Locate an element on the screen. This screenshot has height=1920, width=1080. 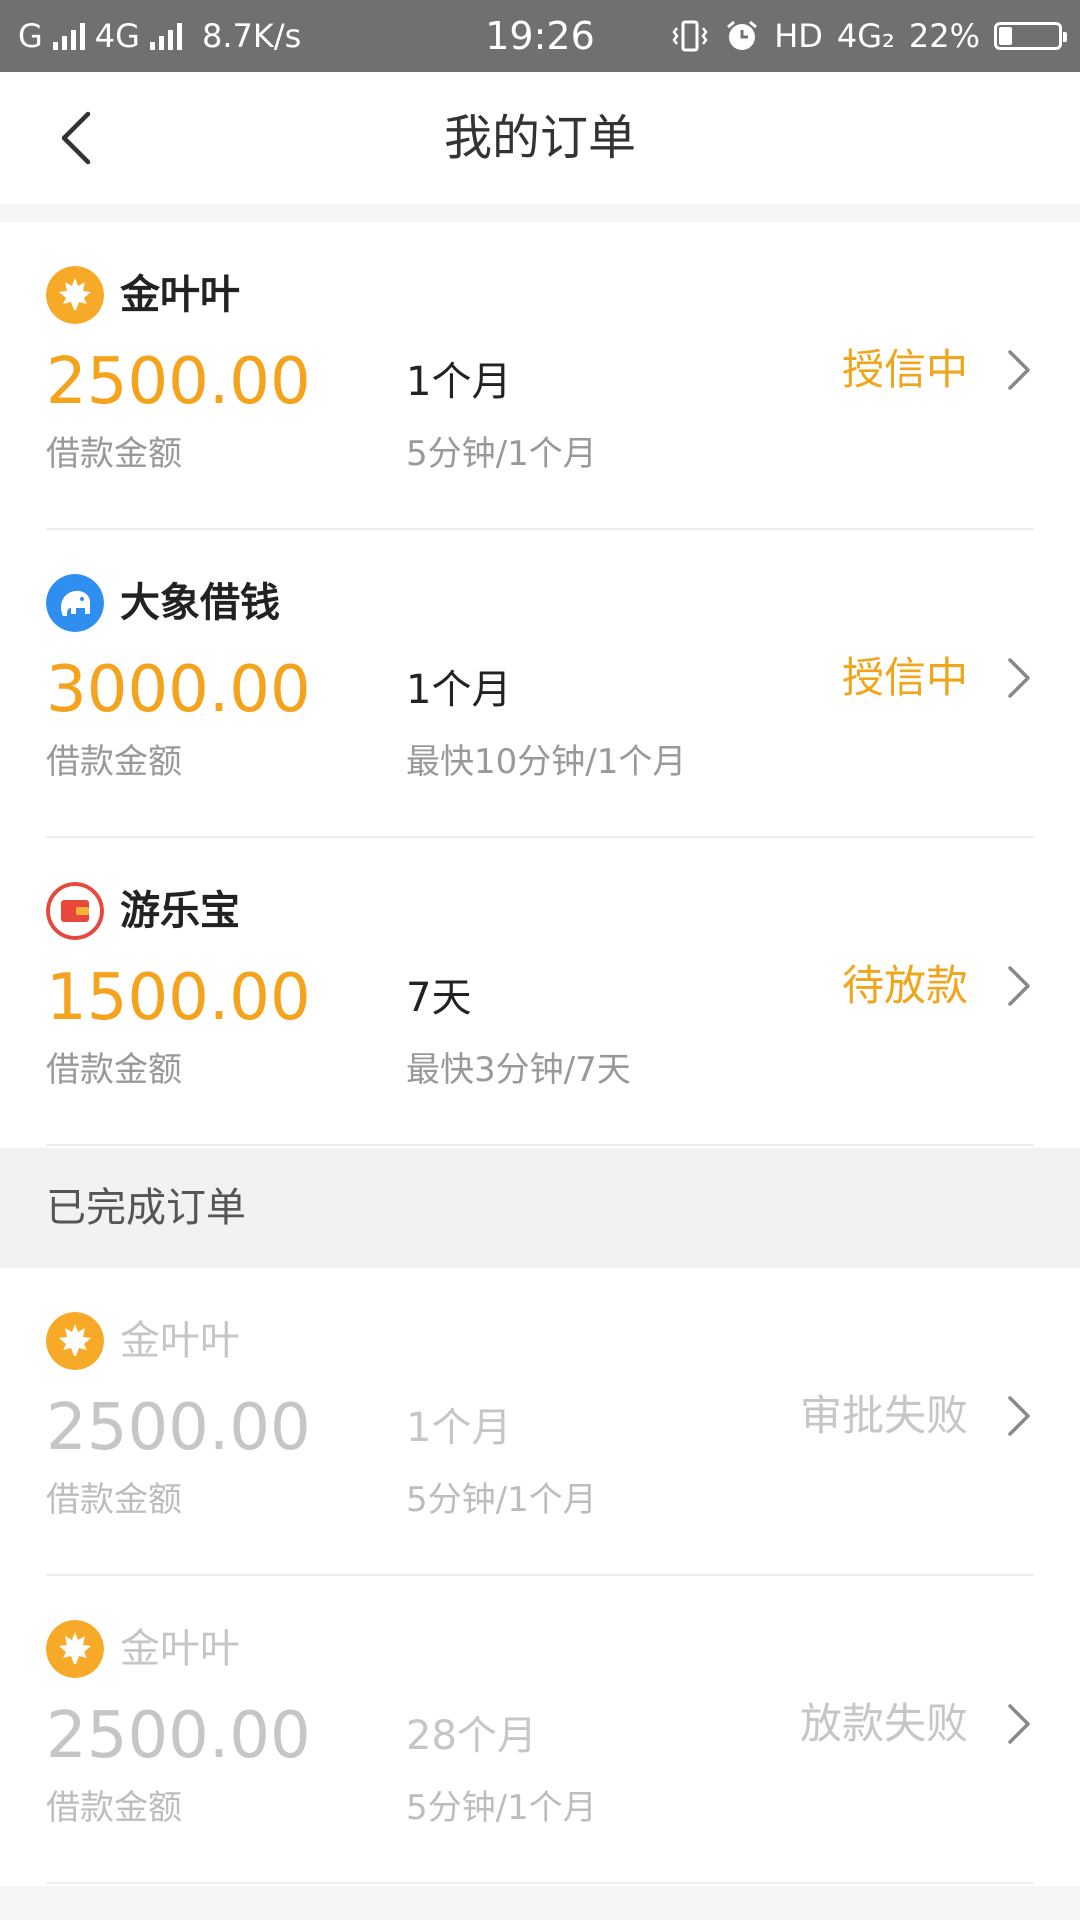
order-status: 放款失败 is located at coordinates (883, 1723).